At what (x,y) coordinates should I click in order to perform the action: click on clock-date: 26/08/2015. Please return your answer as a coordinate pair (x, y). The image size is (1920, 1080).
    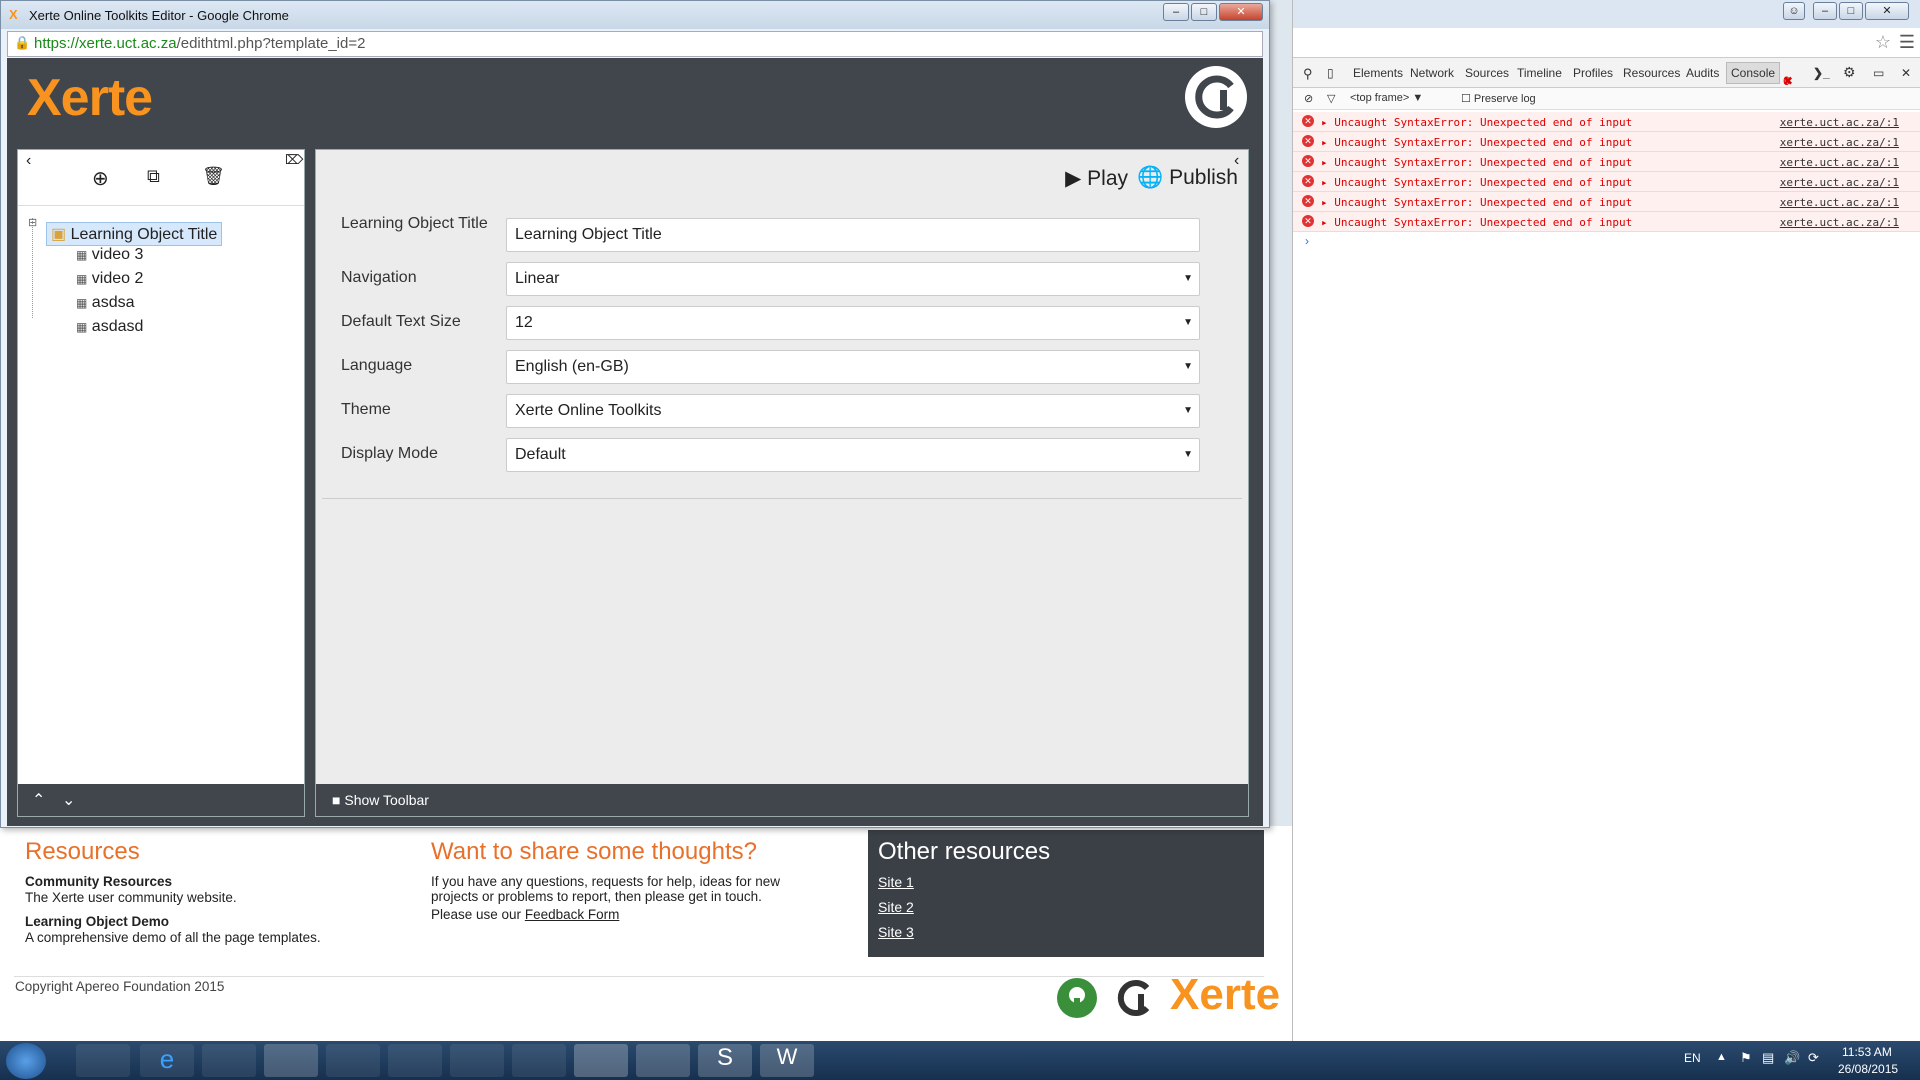
    Looking at the image, I should click on (1868, 1069).